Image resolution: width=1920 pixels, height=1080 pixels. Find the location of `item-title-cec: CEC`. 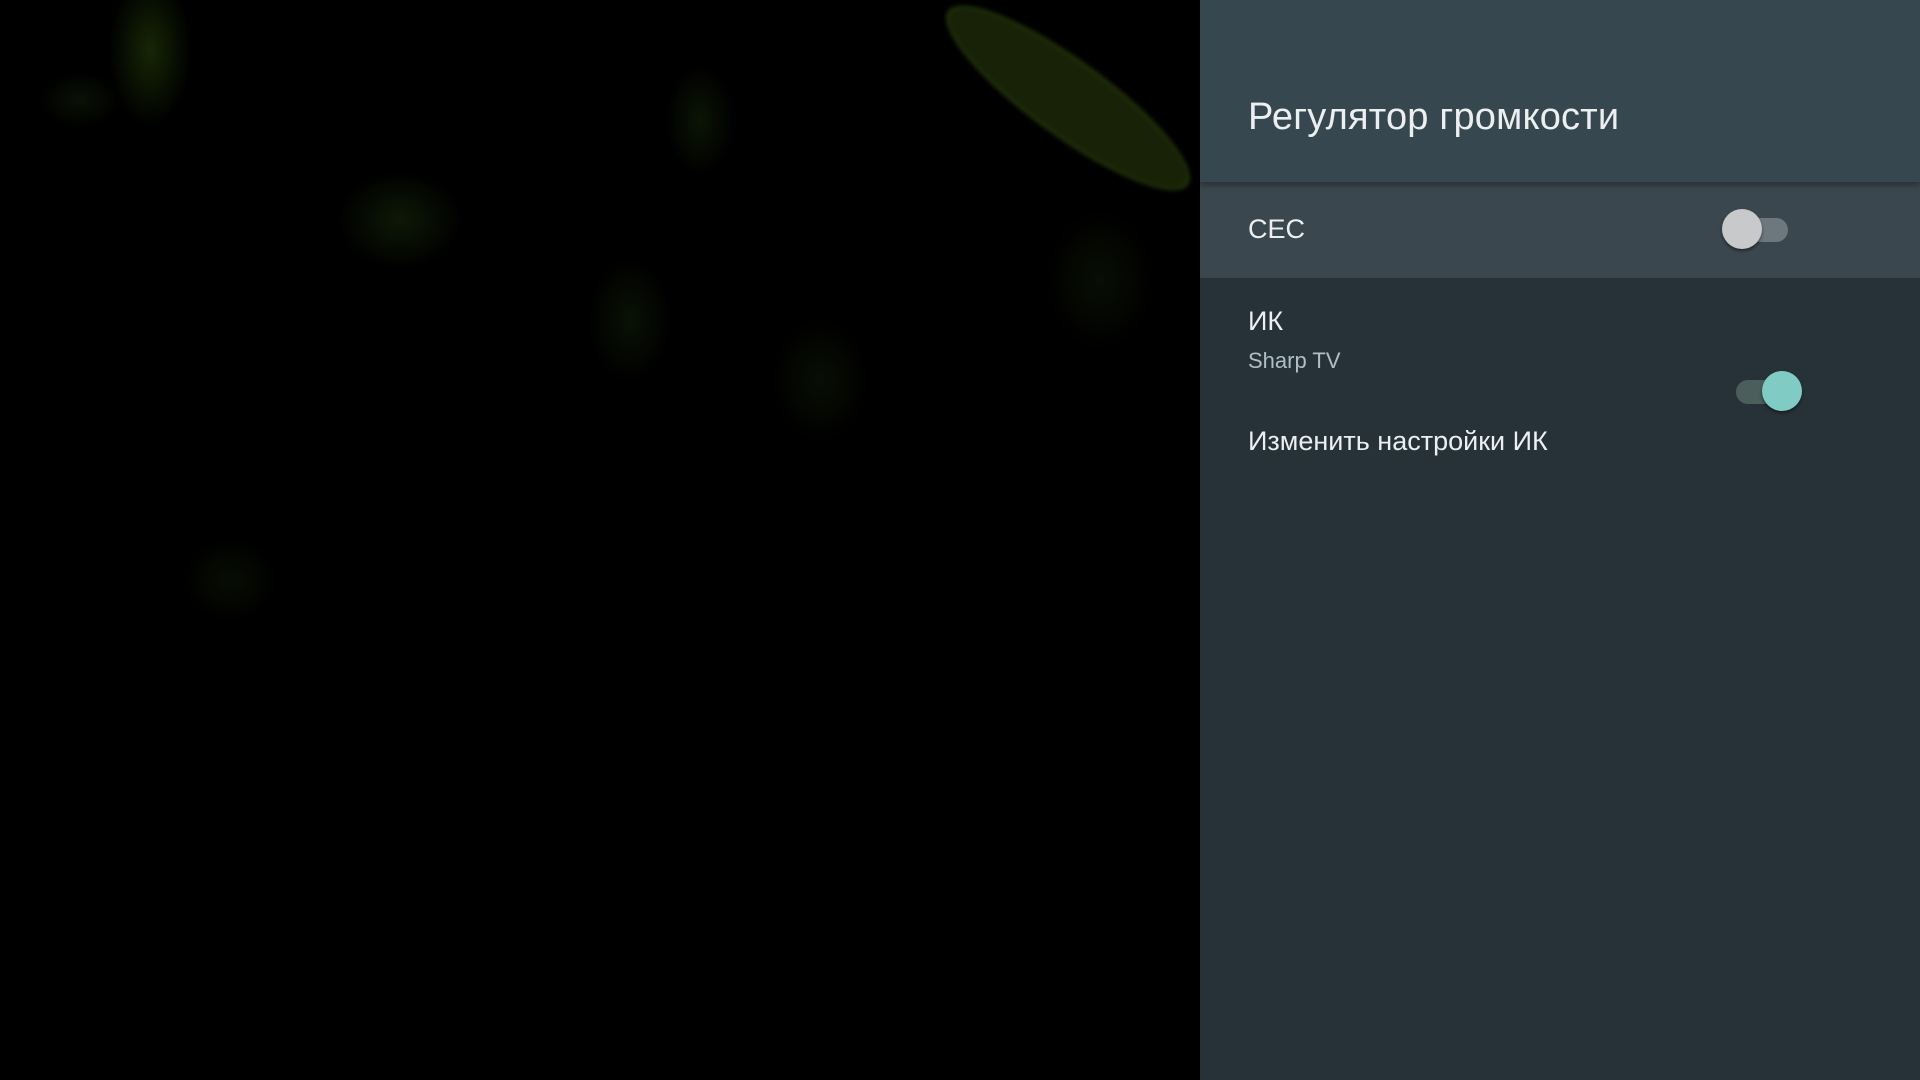

item-title-cec: CEC is located at coordinates (1277, 229).